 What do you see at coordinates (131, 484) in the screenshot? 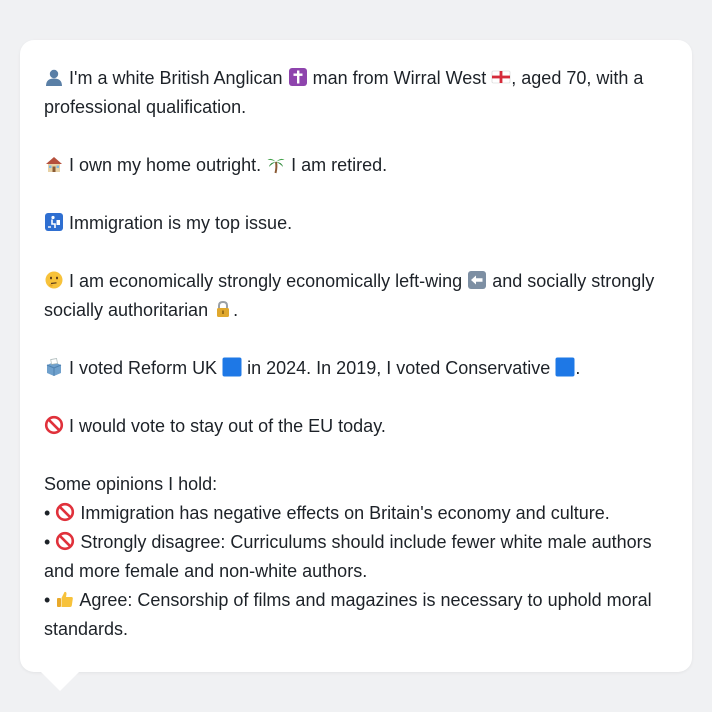
I see `opinions-heading: Some opinions I hold:` at bounding box center [131, 484].